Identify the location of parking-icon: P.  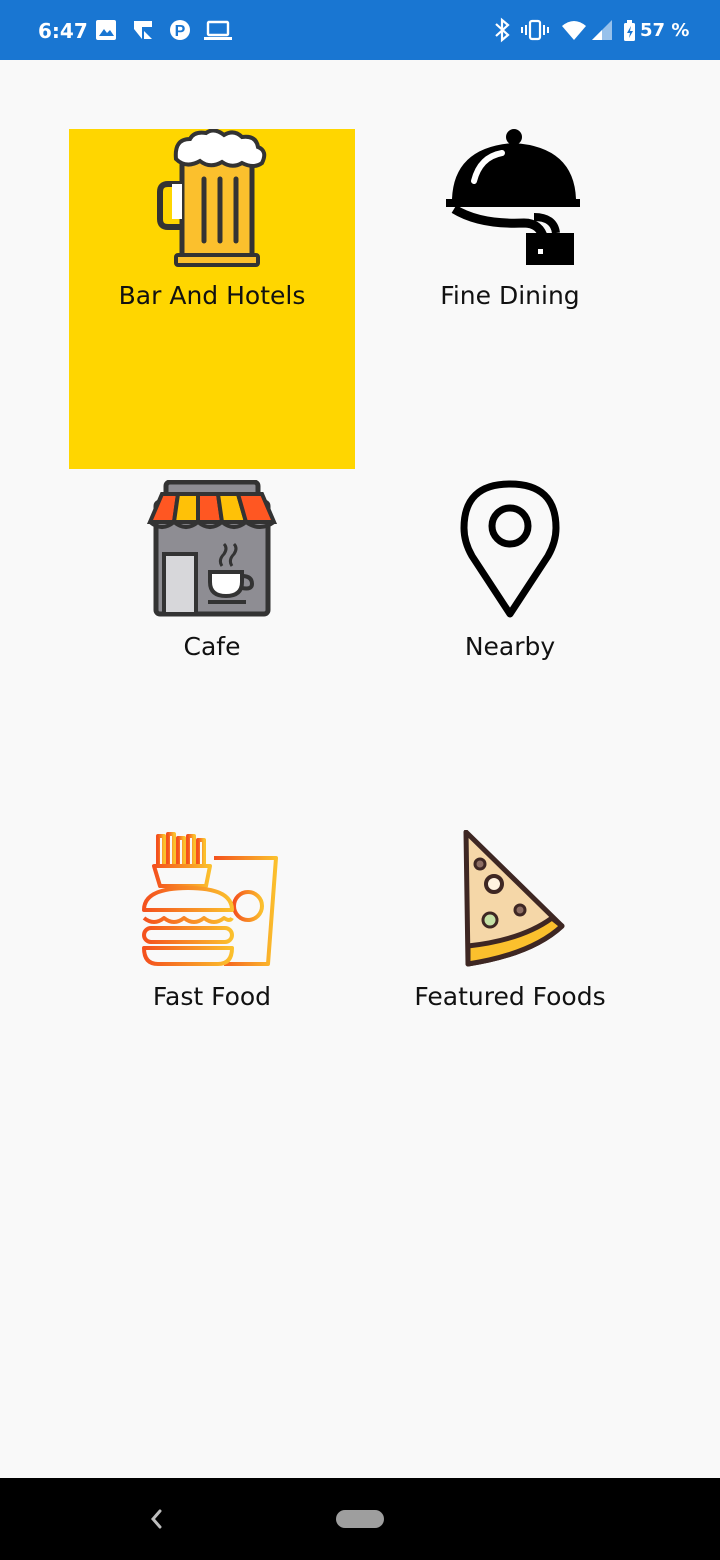
(180, 30).